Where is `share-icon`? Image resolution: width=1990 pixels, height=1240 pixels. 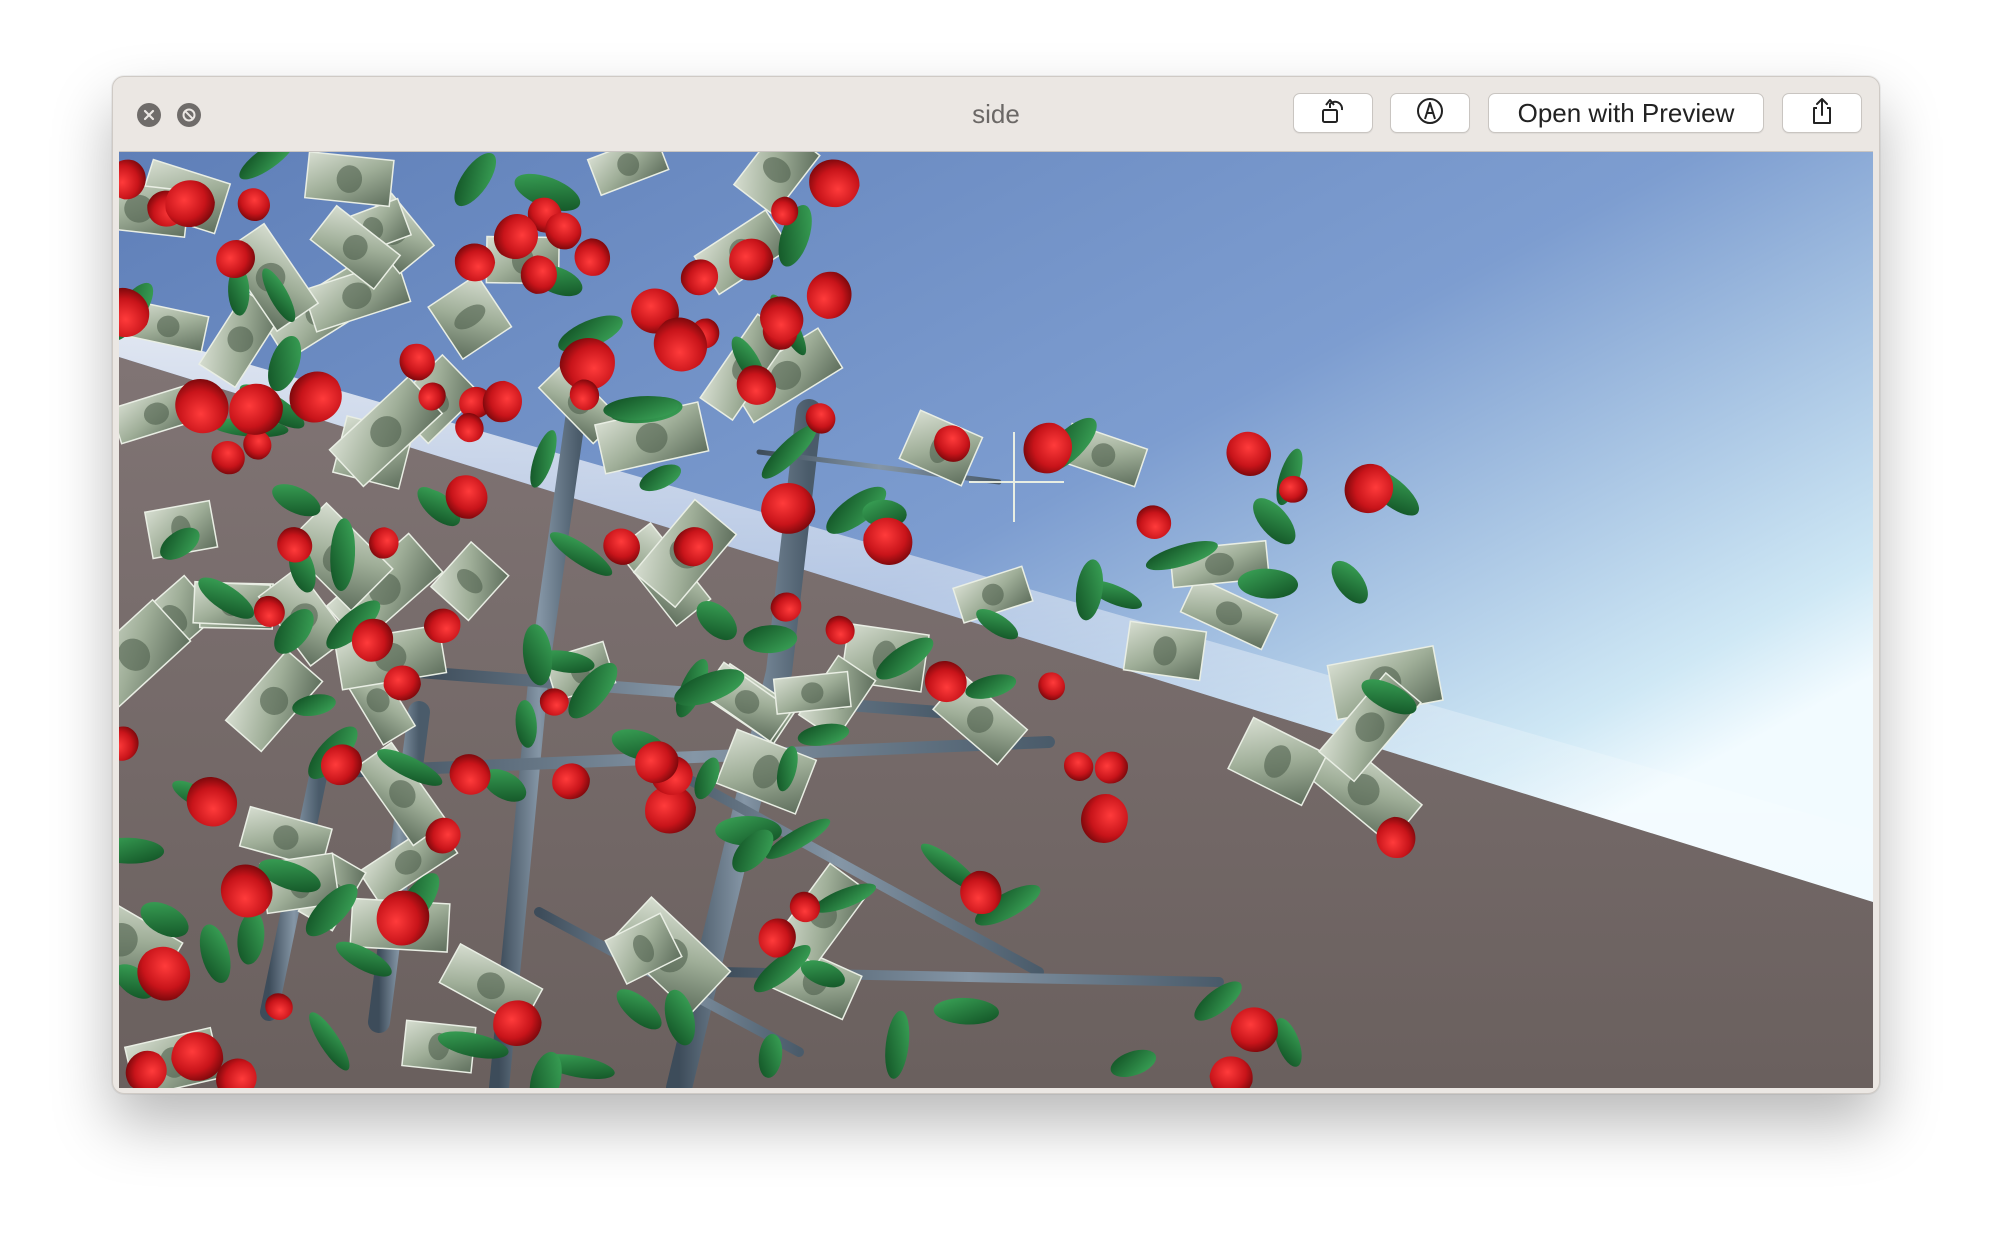
share-icon is located at coordinates (1822, 113).